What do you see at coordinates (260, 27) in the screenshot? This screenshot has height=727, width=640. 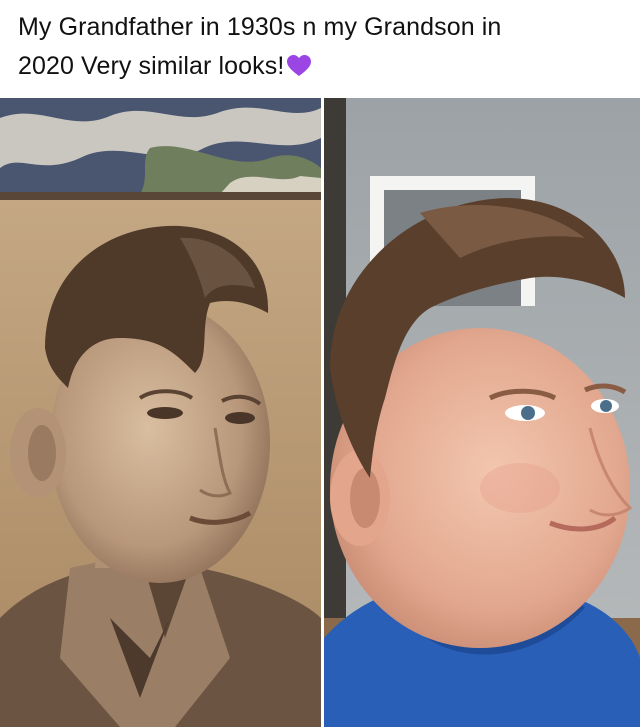 I see `caption-line-1: My Grandfather in 1930s n my Grandson in` at bounding box center [260, 27].